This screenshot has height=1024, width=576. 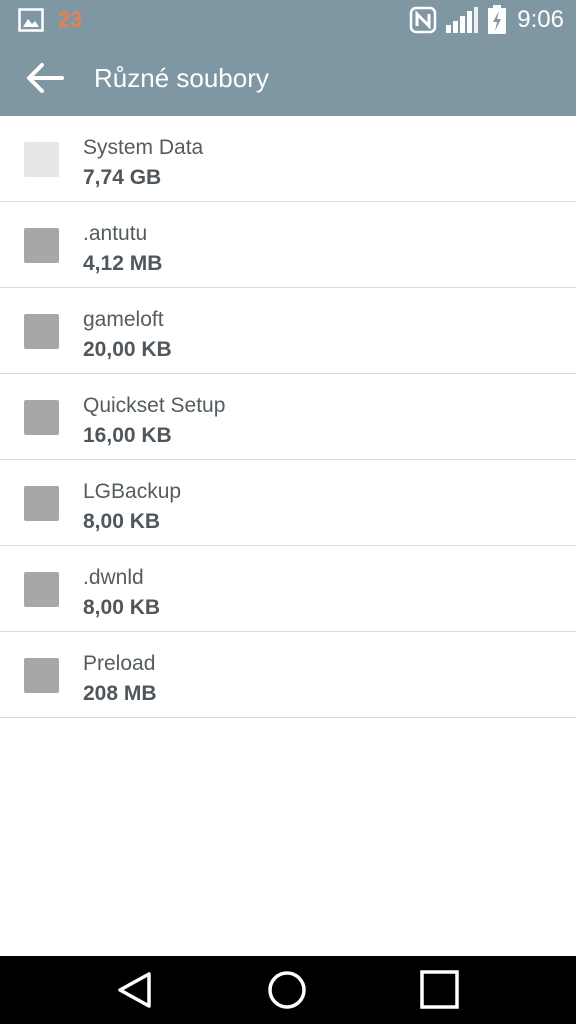 I want to click on list-item: Quickset Setup 16,00 KB, so click(x=288, y=417).